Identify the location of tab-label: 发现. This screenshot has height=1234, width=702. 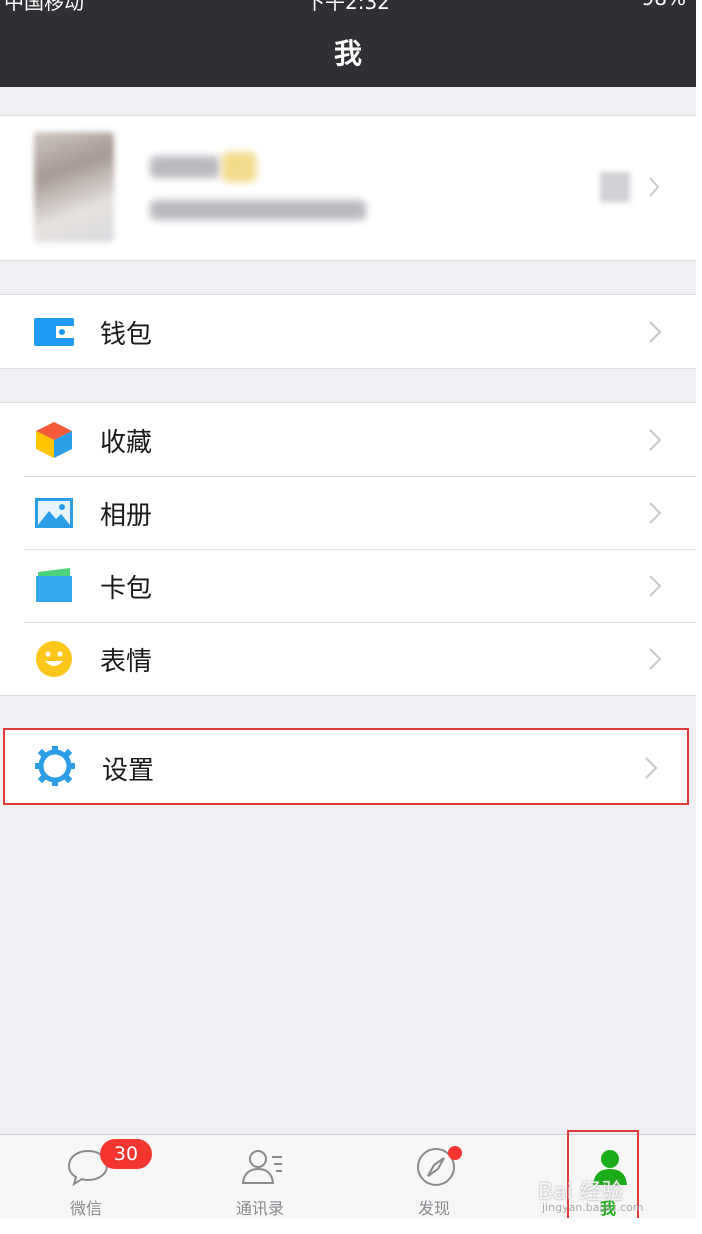
(433, 1208).